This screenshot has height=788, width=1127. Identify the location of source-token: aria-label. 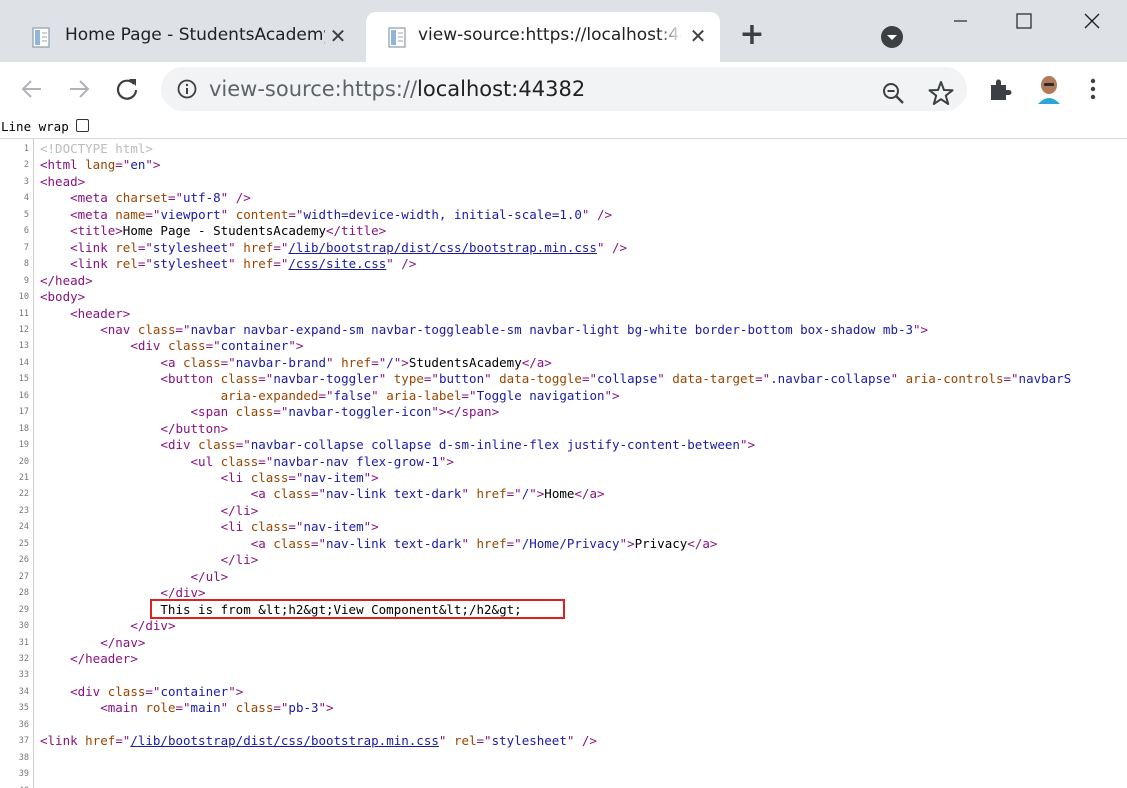
(424, 395).